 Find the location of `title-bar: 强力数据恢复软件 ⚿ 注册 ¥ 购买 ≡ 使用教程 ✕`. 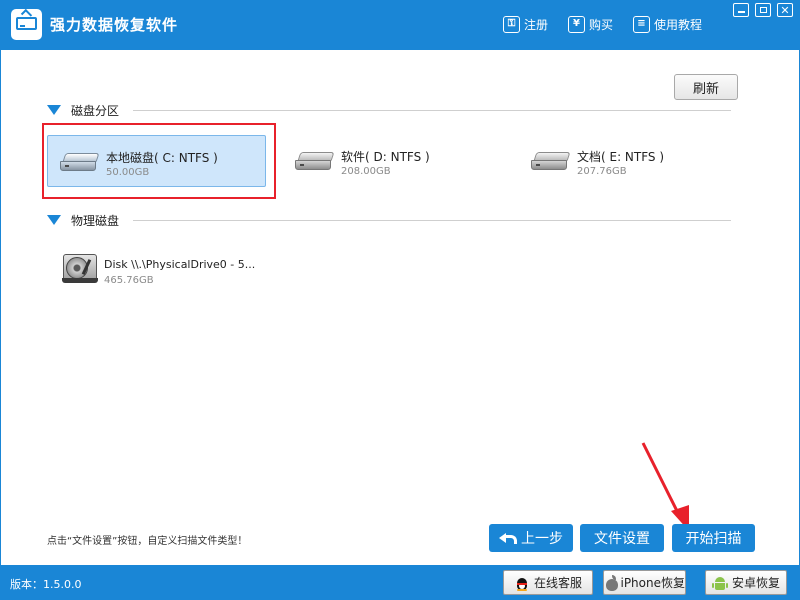

title-bar: 强力数据恢复软件 ⚿ 注册 ¥ 购买 ≡ 使用教程 ✕ is located at coordinates (400, 25).